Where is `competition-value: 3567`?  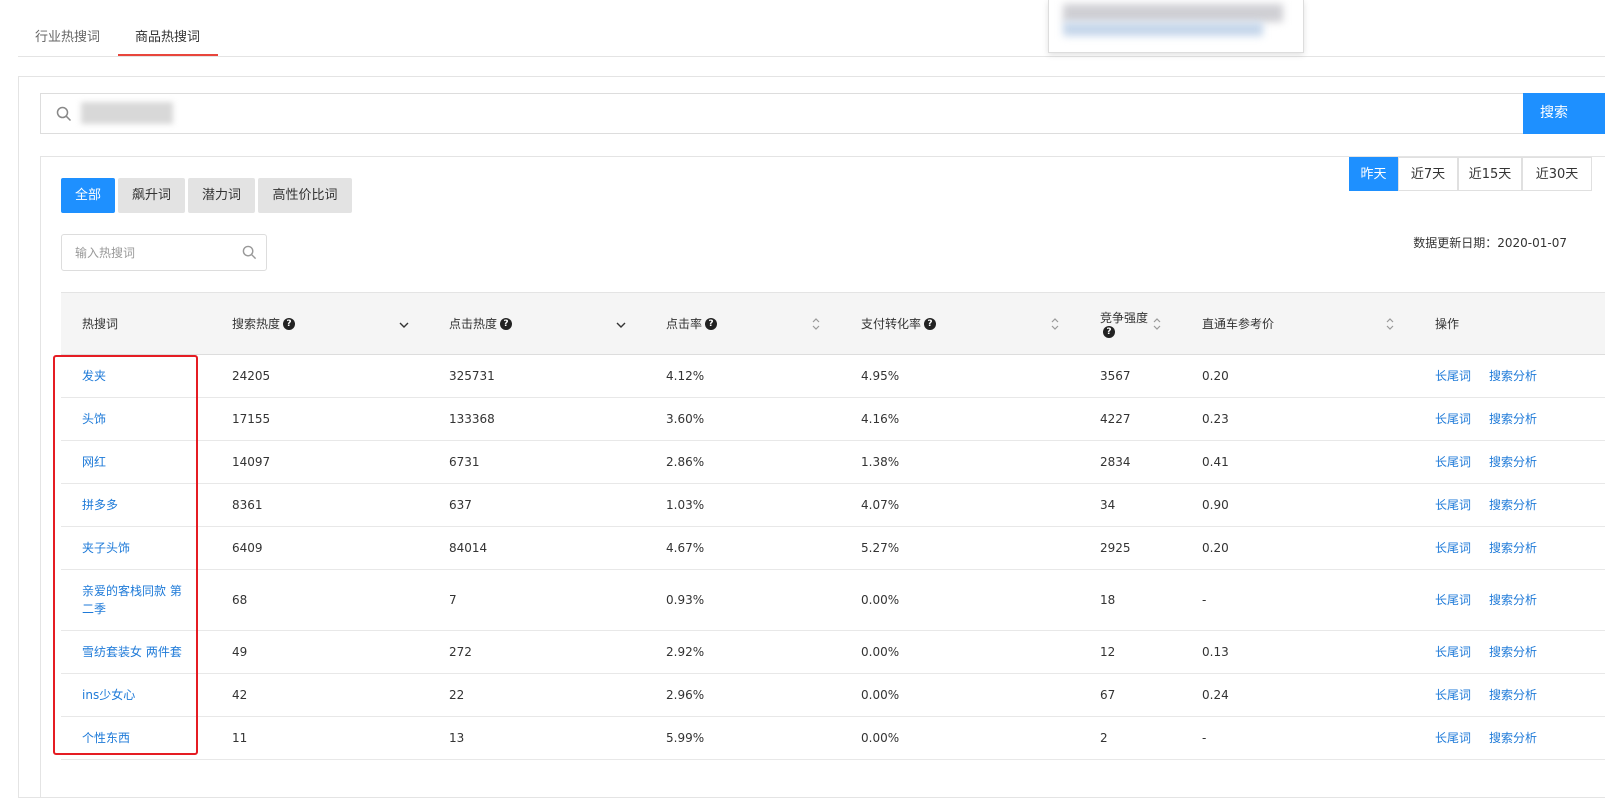 competition-value: 3567 is located at coordinates (1115, 375).